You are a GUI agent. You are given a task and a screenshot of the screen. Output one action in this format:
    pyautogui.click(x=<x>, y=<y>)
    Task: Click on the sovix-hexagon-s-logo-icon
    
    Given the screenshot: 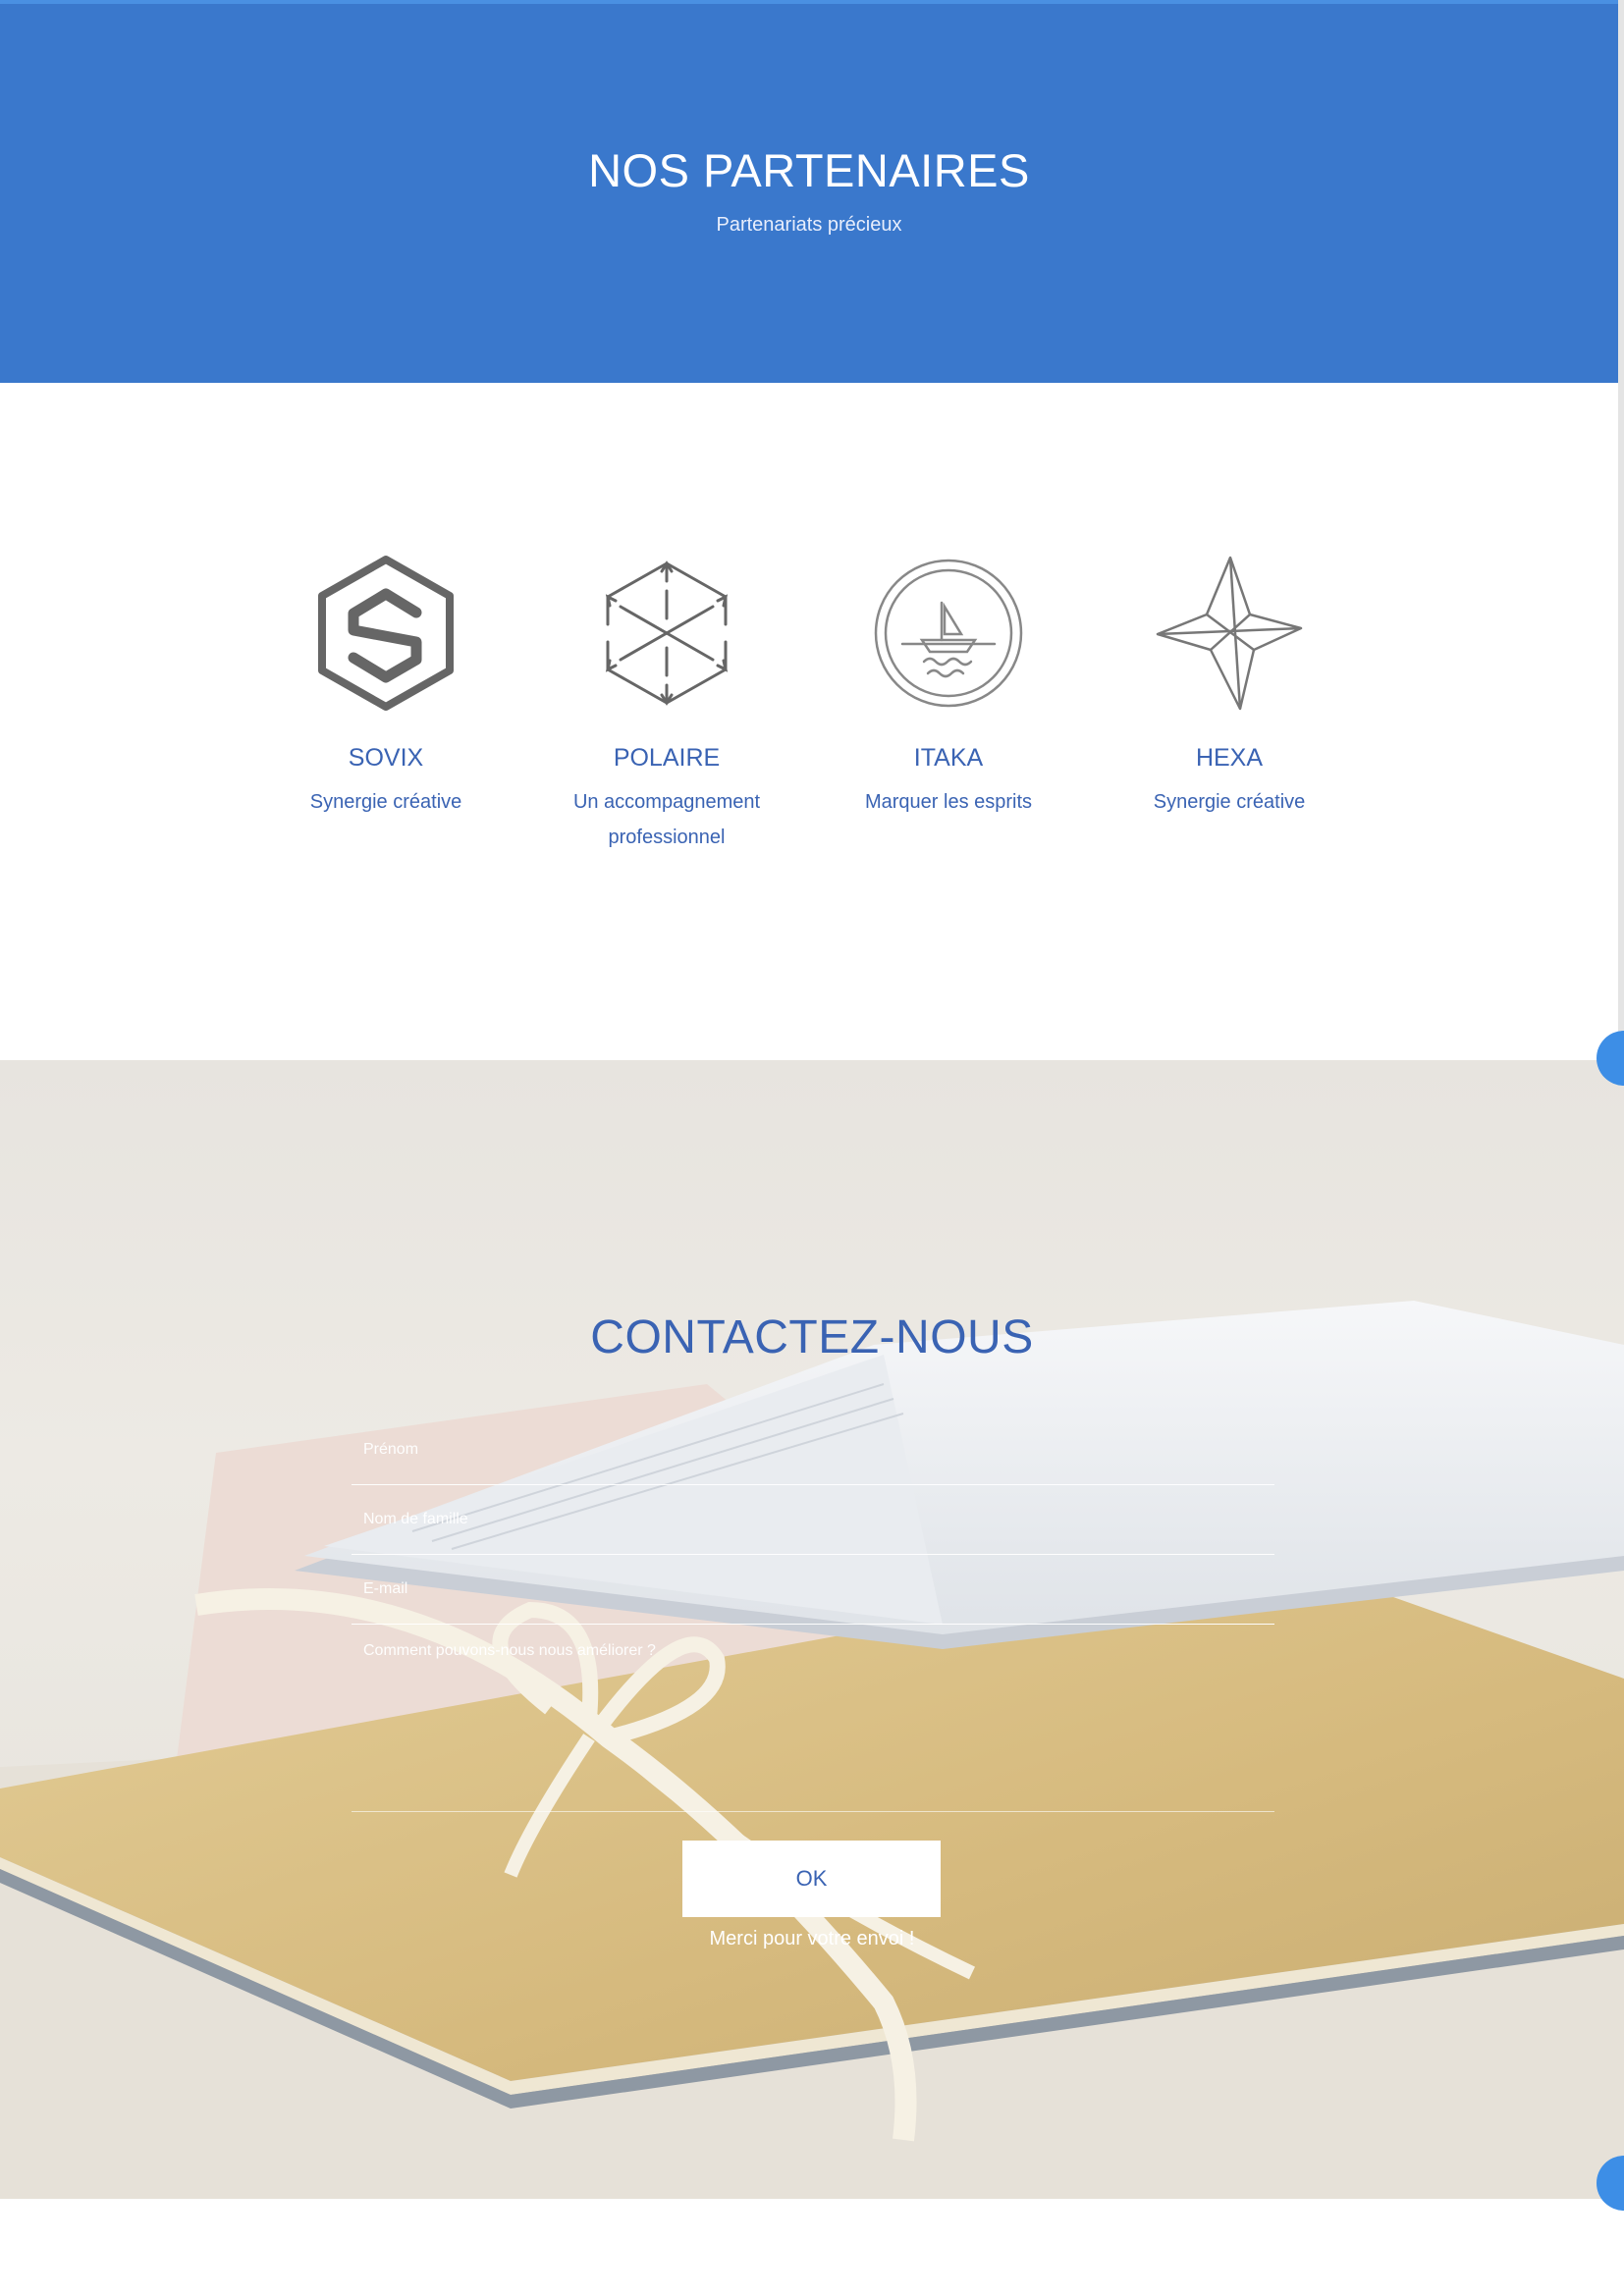 What is the action you would take?
    pyautogui.click(x=386, y=633)
    